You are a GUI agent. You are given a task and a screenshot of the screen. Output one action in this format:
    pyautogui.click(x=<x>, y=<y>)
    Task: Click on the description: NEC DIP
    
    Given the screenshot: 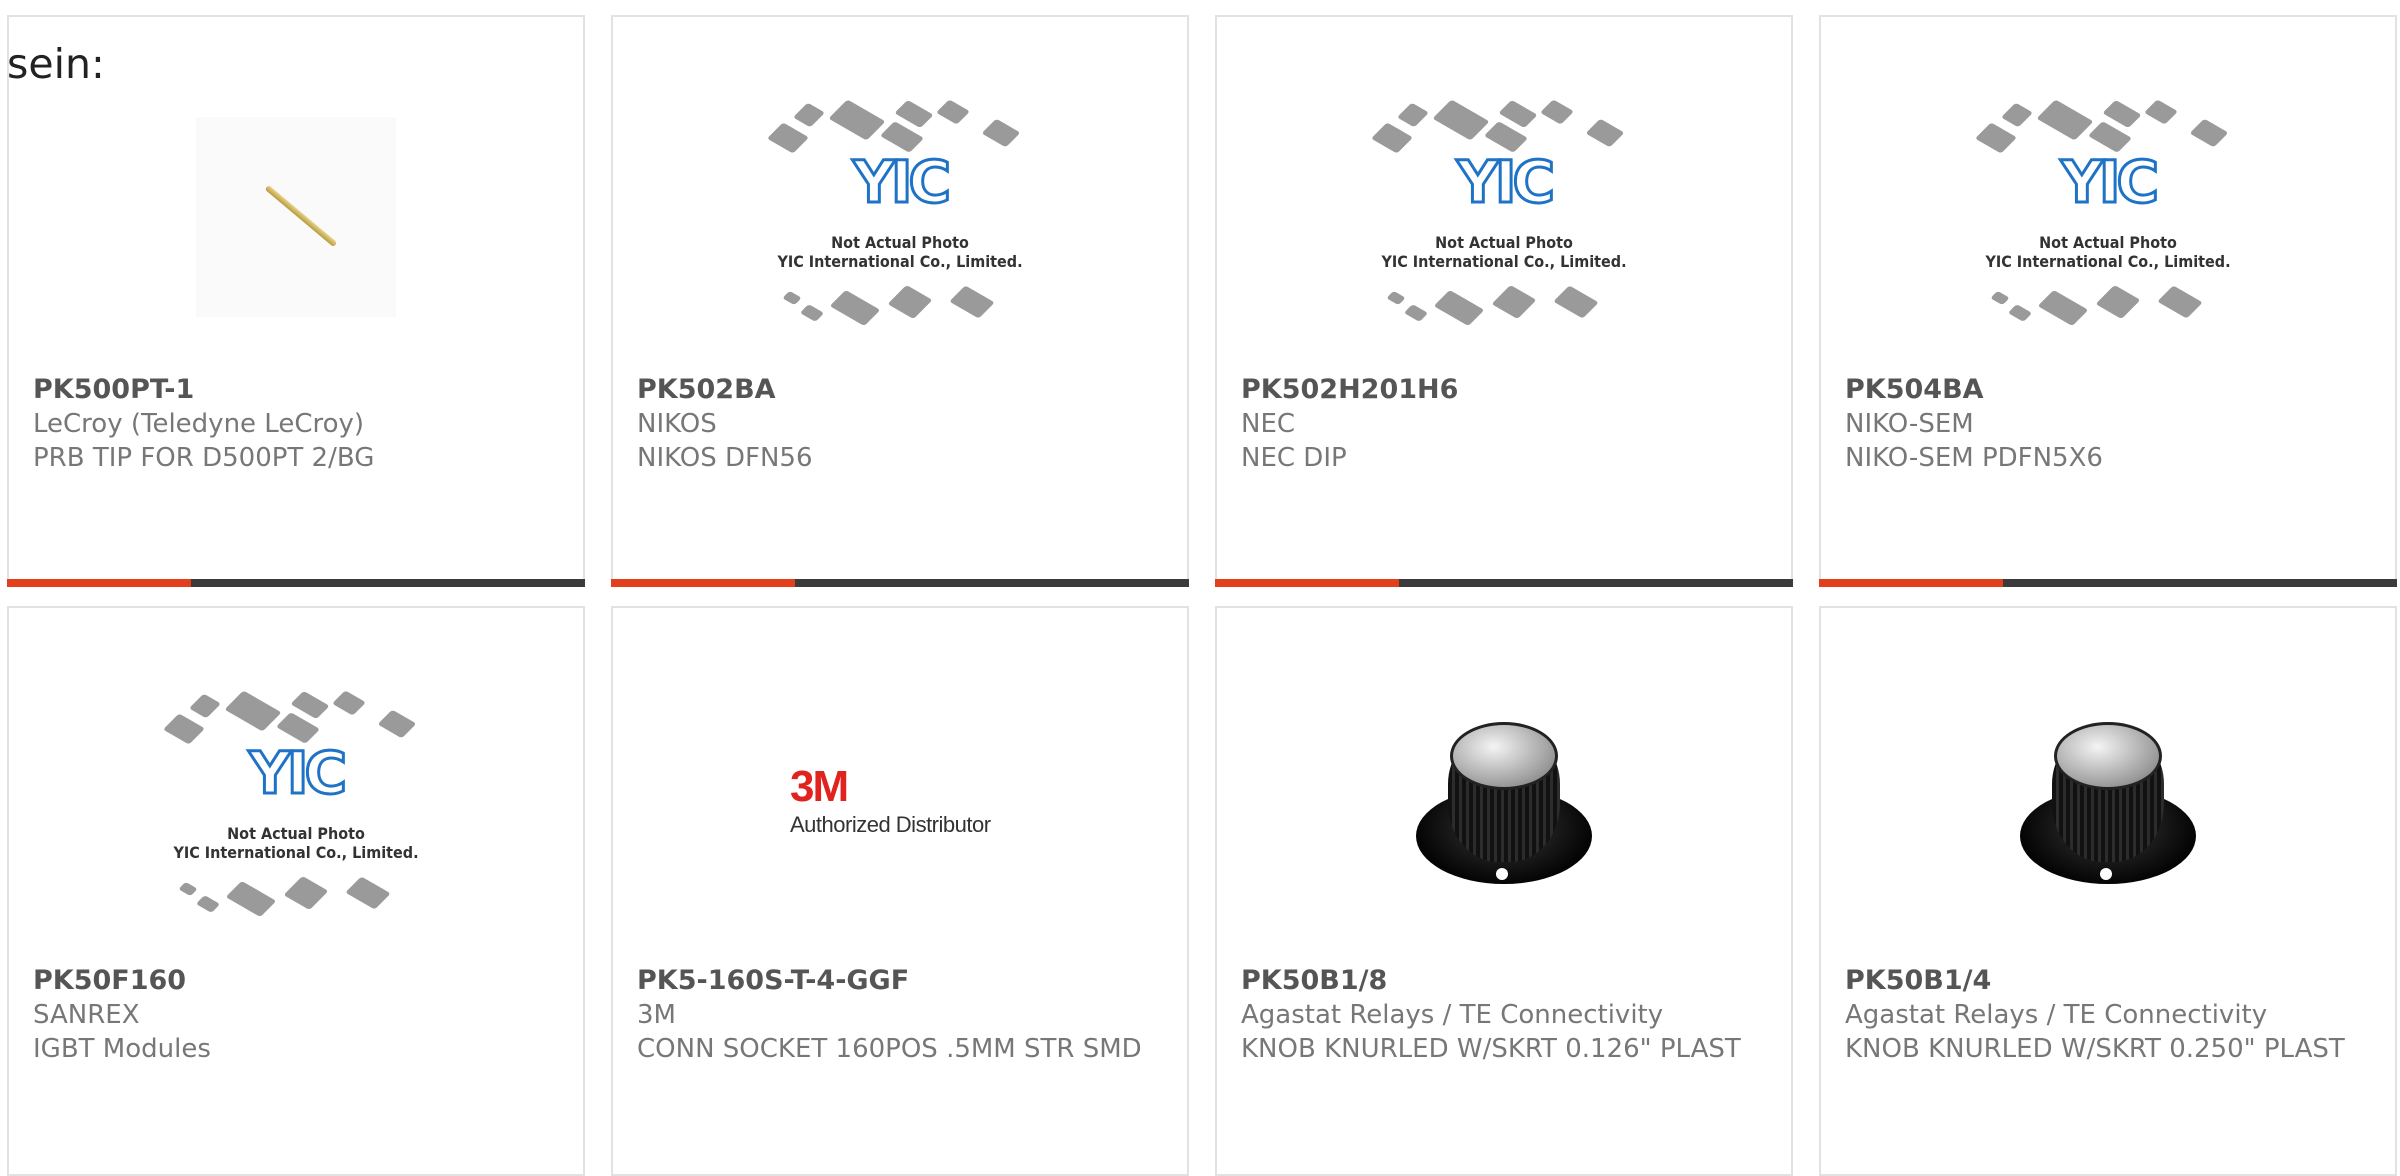 What is the action you would take?
    pyautogui.click(x=1294, y=458)
    